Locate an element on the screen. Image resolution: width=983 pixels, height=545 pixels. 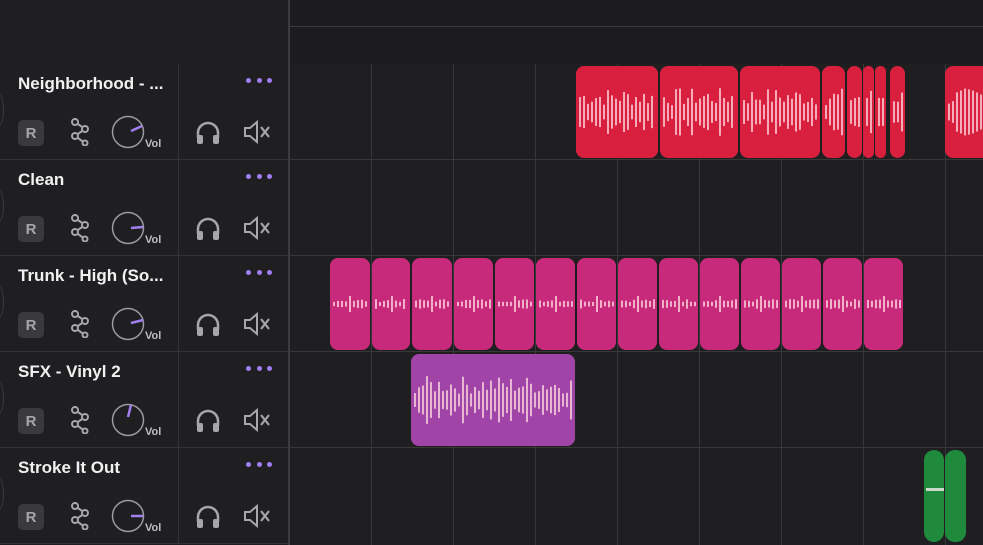
track-header: SFX - Vinyl 2 R Vol is located at coordinates (144, 400).